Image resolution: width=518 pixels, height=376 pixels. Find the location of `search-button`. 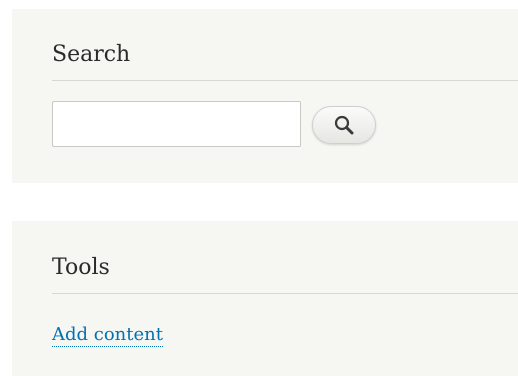

search-button is located at coordinates (344, 125).